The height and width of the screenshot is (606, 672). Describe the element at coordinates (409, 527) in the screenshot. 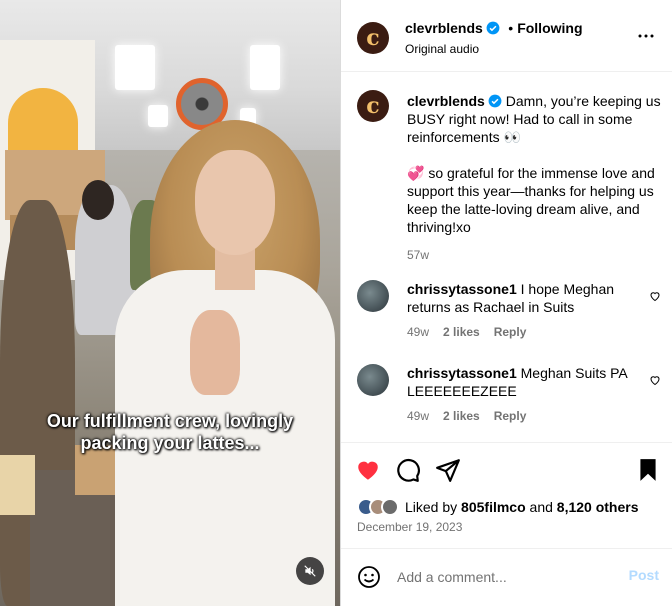

I see `post-date: December 19, 2023` at that location.